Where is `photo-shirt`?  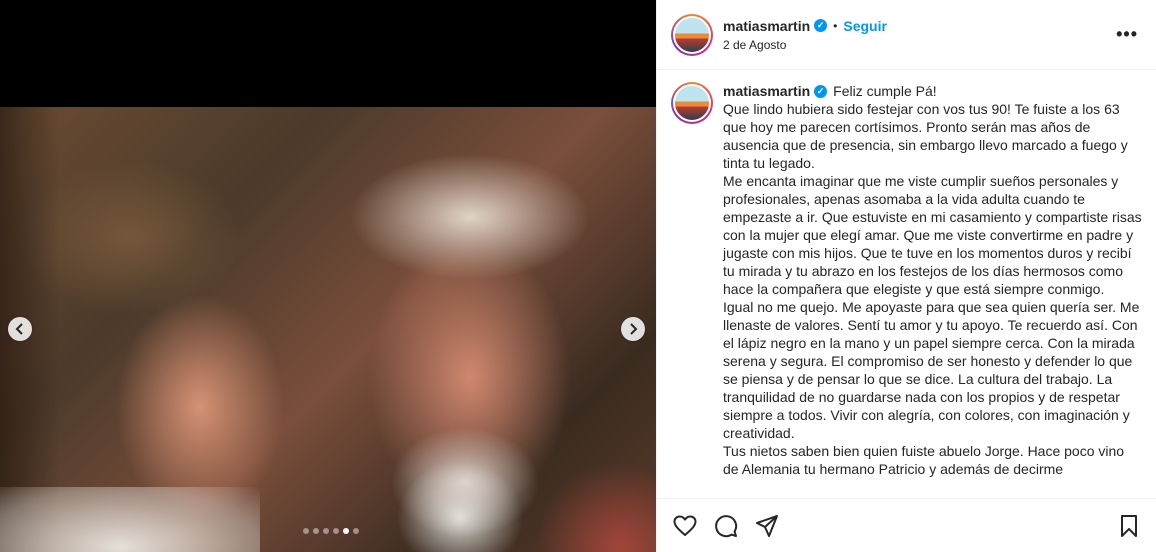
photo-shirt is located at coordinates (130, 519).